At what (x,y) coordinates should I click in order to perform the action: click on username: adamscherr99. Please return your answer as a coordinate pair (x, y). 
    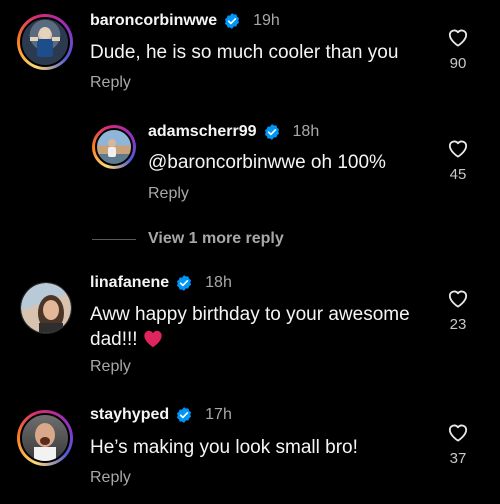
    Looking at the image, I should click on (202, 132).